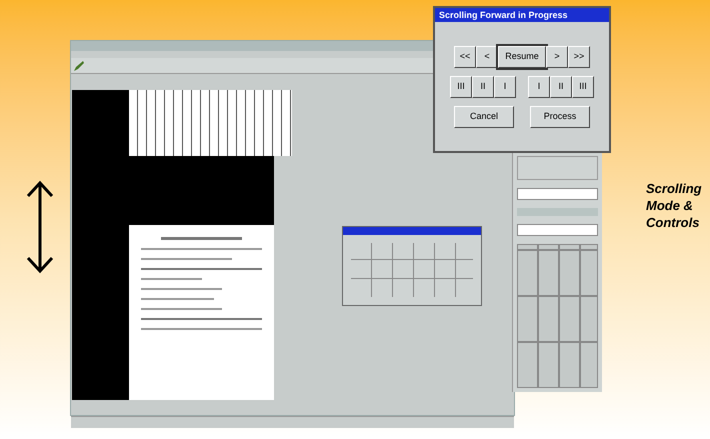 This screenshot has height=439, width=710. What do you see at coordinates (465, 57) in the screenshot?
I see `dialog-button: <<` at bounding box center [465, 57].